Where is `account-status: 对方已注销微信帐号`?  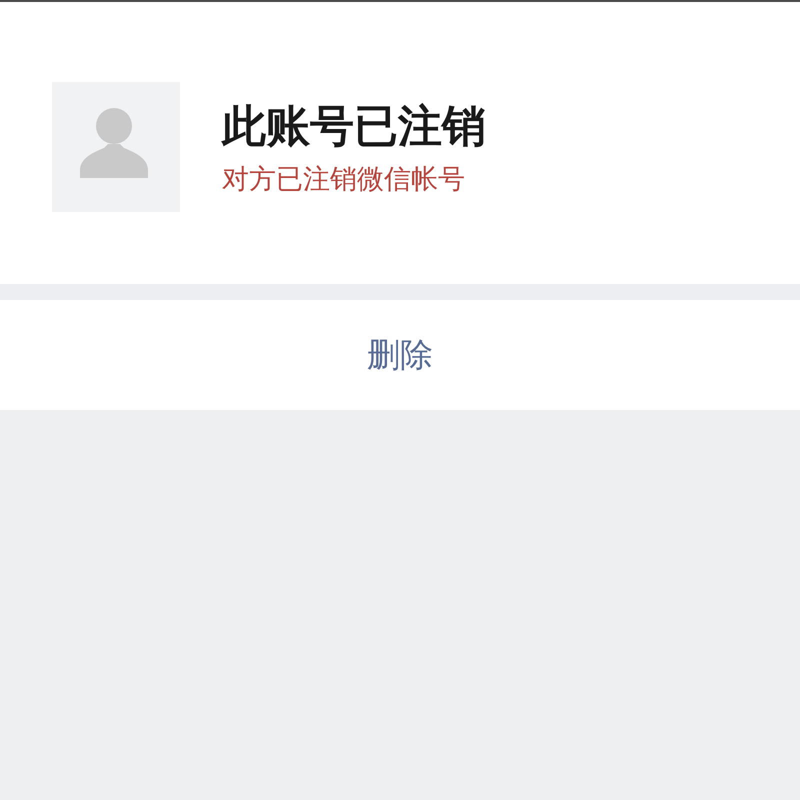
account-status: 对方已注销微信帐号 is located at coordinates (343, 180).